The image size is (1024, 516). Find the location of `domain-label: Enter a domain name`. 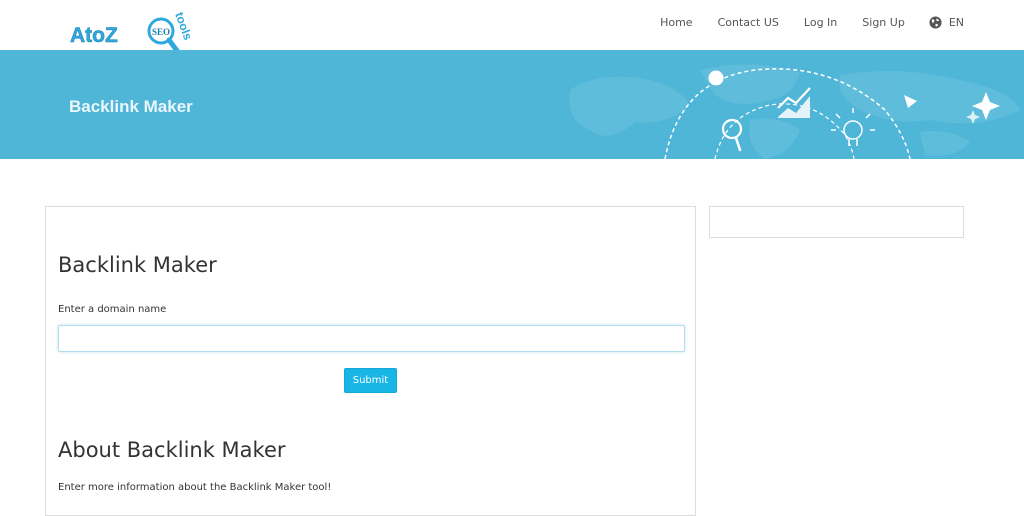

domain-label: Enter a domain name is located at coordinates (112, 309).